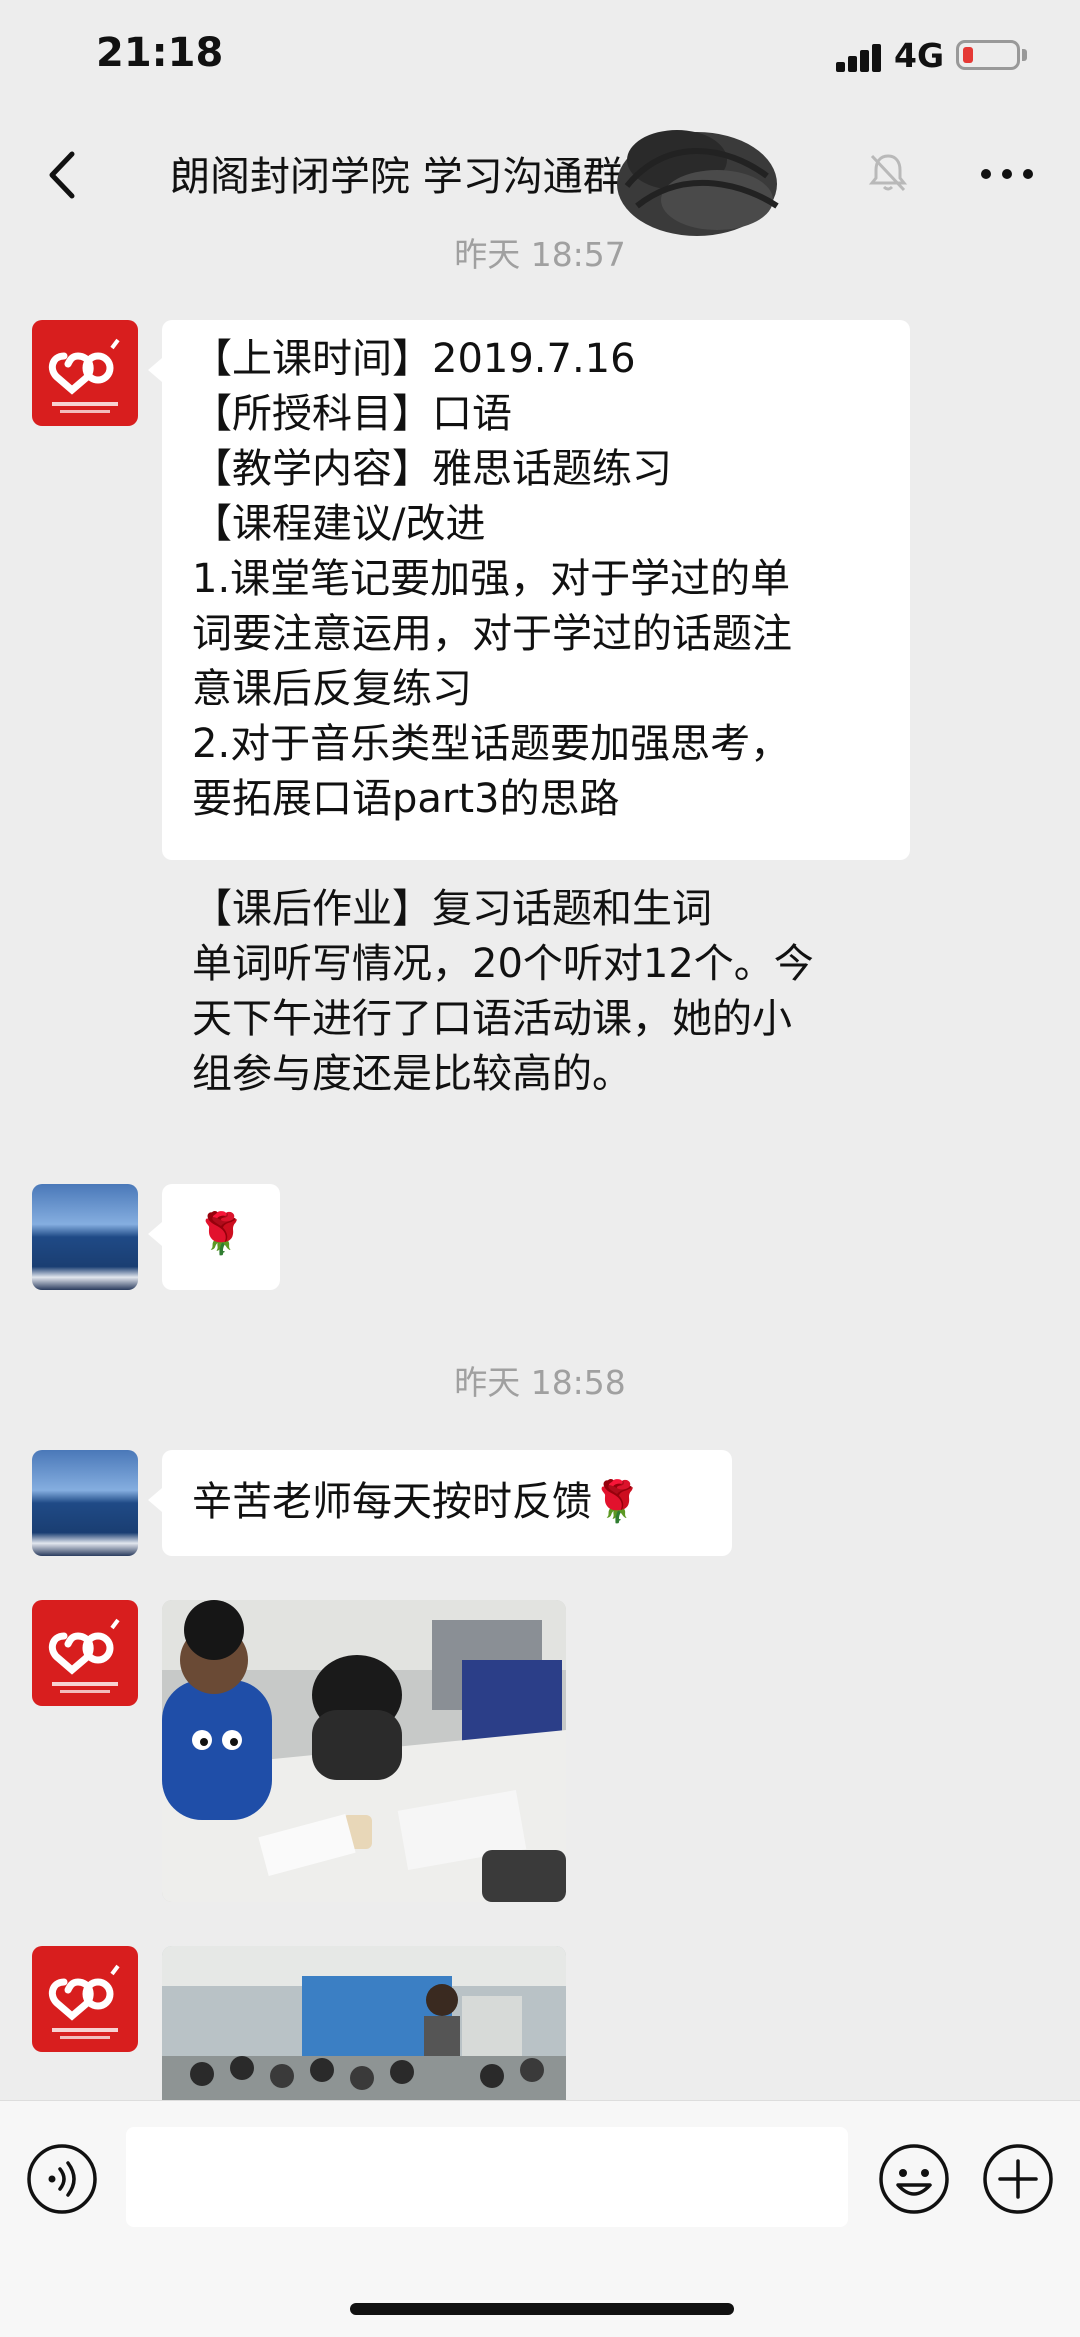  Describe the element at coordinates (540, 60) in the screenshot. I see `status-bar: 21:18 4G` at that location.